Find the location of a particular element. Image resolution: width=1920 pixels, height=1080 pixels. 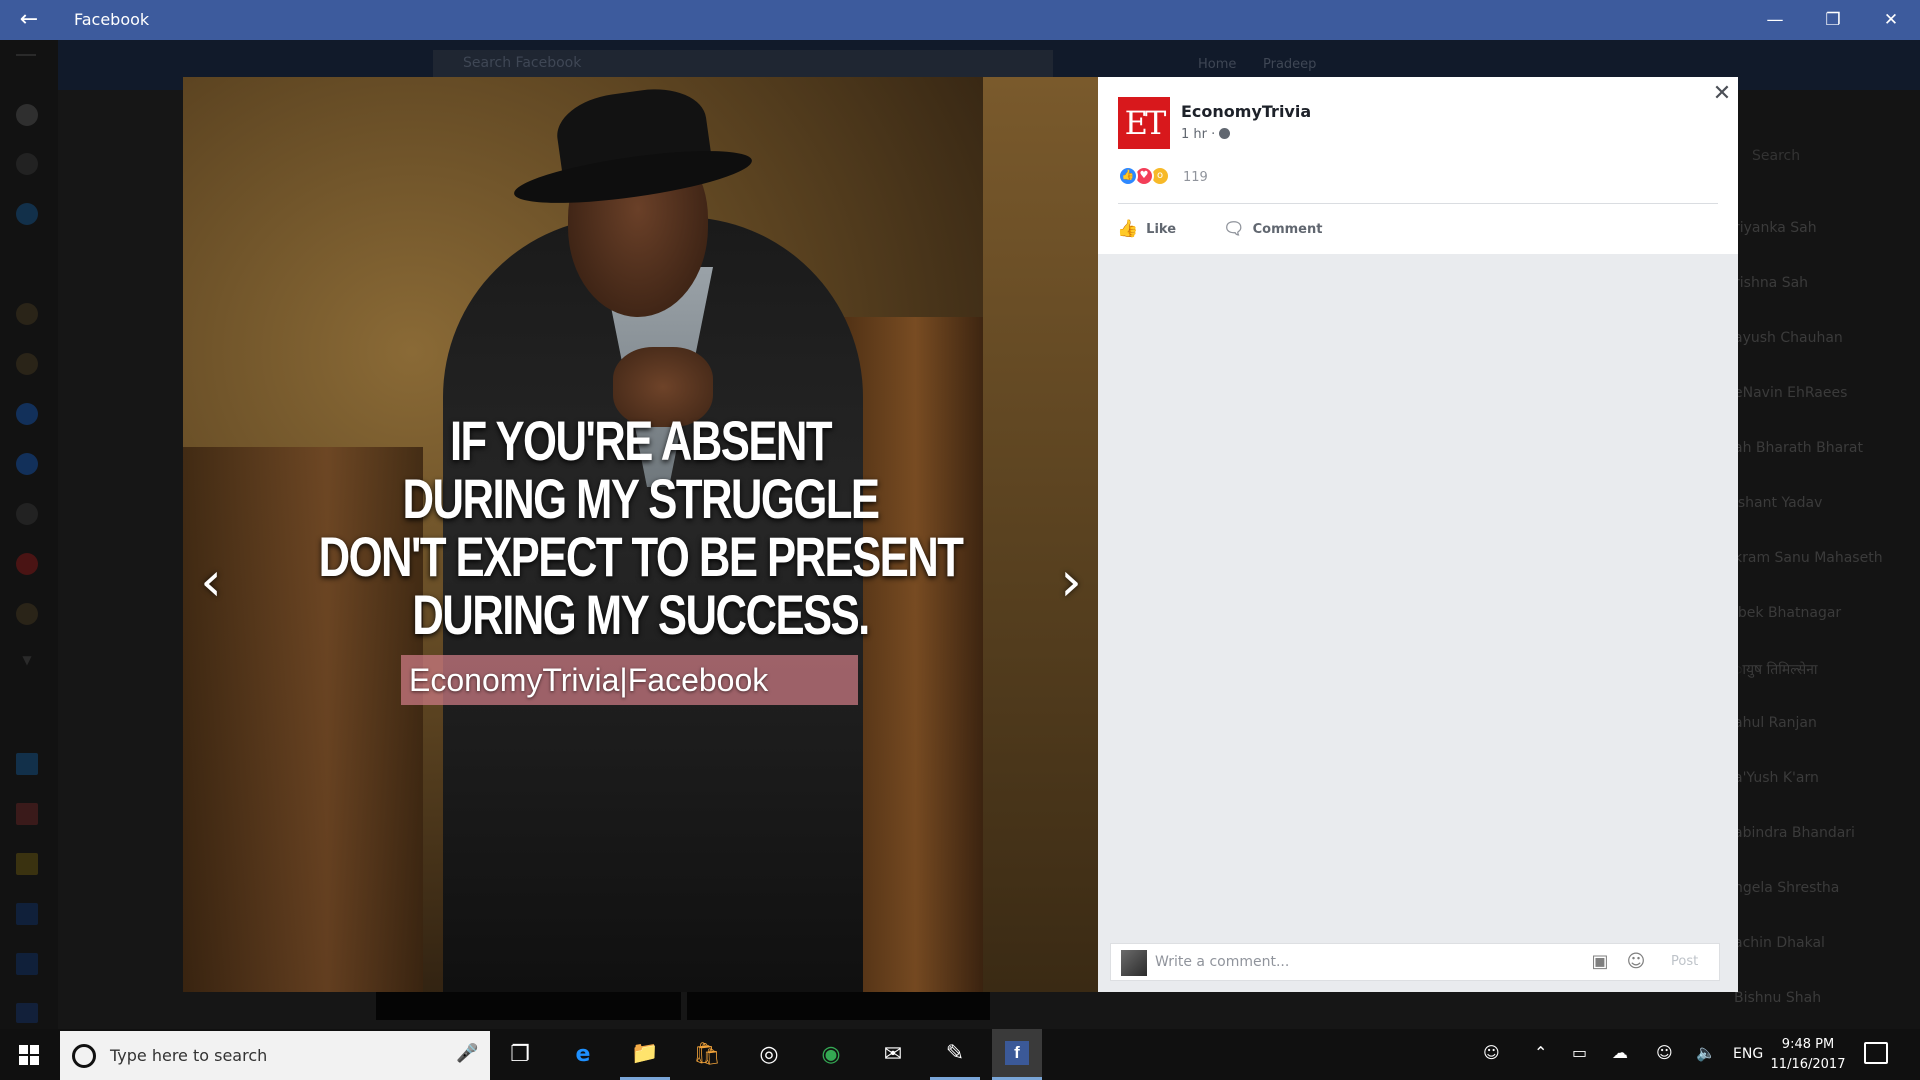

windows-icon is located at coordinates (29, 1054).